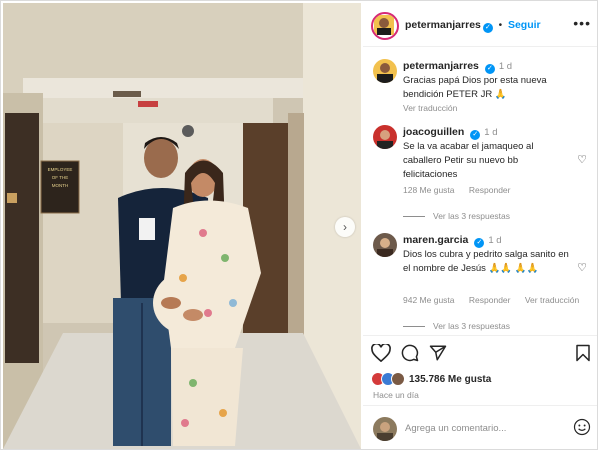 This screenshot has height=450, width=598. What do you see at coordinates (435, 240) in the screenshot?
I see `commenter-username: maren.garcia` at bounding box center [435, 240].